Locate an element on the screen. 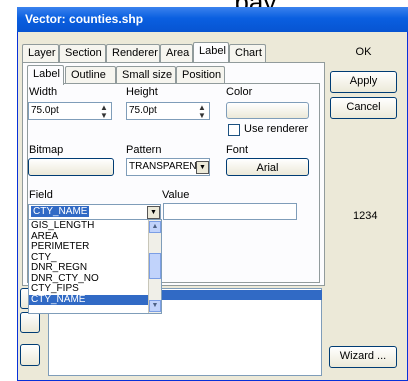  subtab-small-size: Small size is located at coordinates (146, 75).